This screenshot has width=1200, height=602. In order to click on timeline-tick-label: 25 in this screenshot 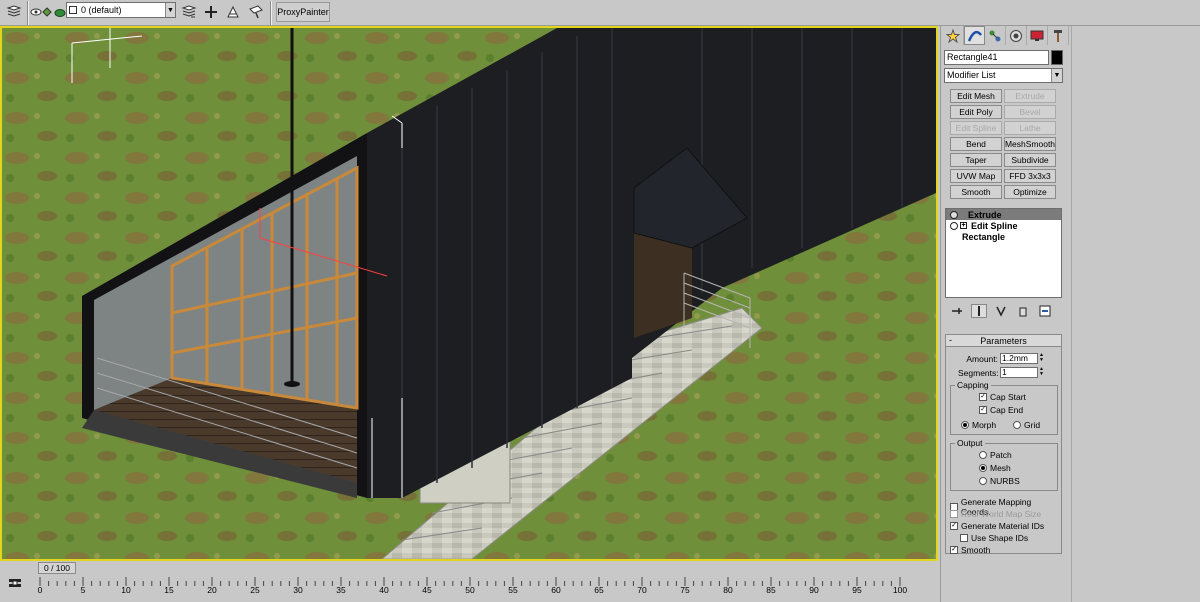, I will do `click(255, 590)`.